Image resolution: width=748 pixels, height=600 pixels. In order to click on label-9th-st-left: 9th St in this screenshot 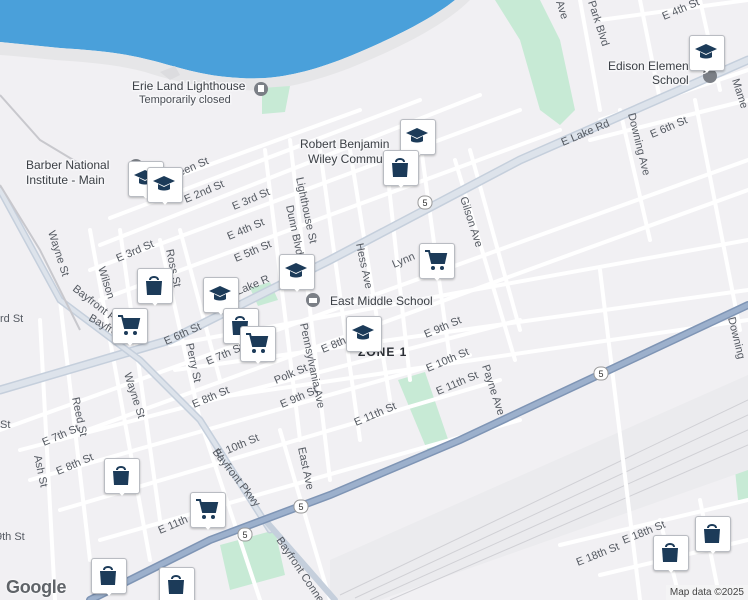, I will do `click(12, 537)`.